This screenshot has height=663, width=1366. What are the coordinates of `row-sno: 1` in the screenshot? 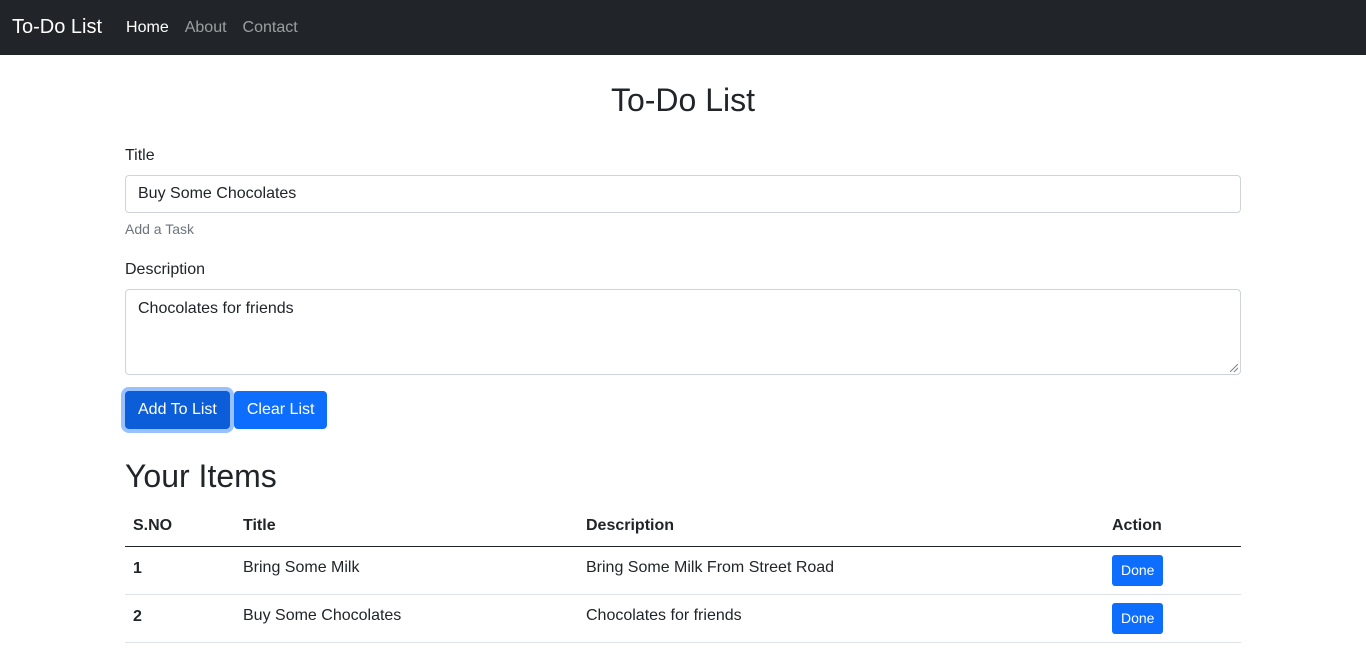 It's located at (180, 570).